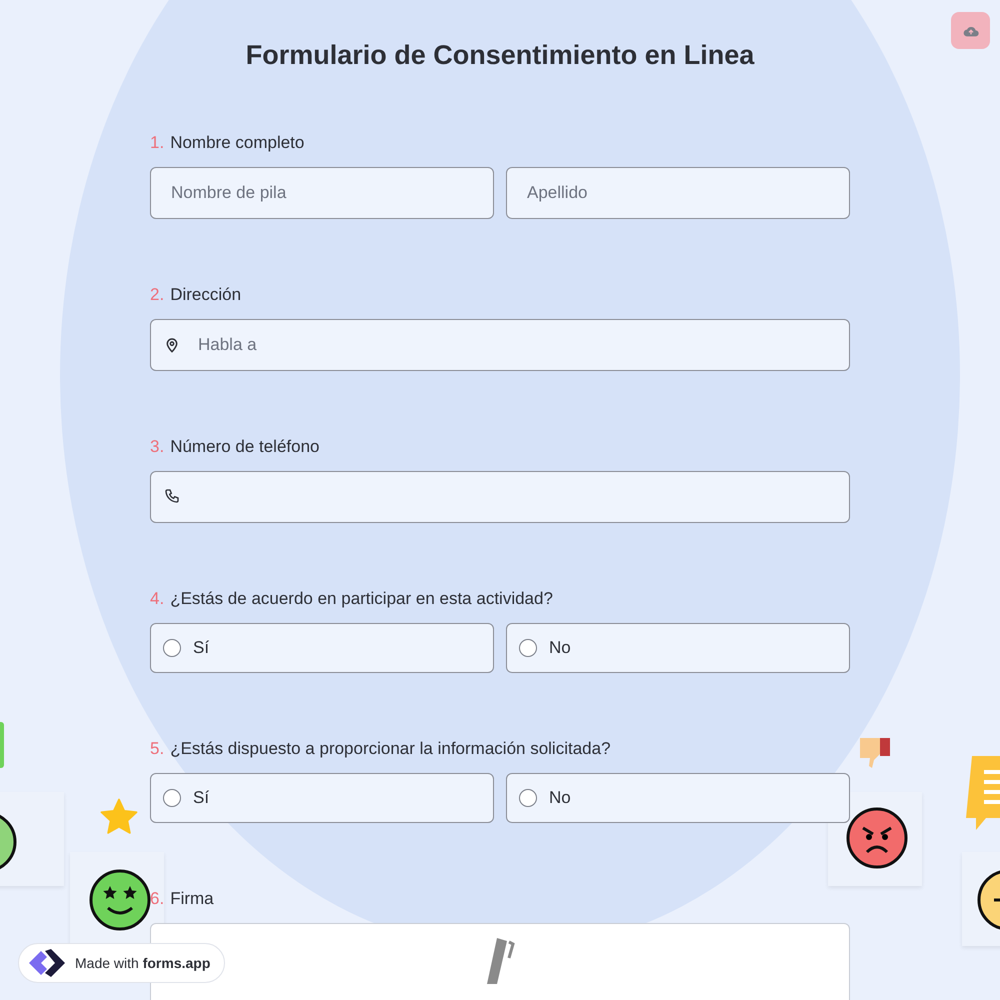 The image size is (1000, 1000). What do you see at coordinates (877, 838) in the screenshot?
I see `angry-face-icon` at bounding box center [877, 838].